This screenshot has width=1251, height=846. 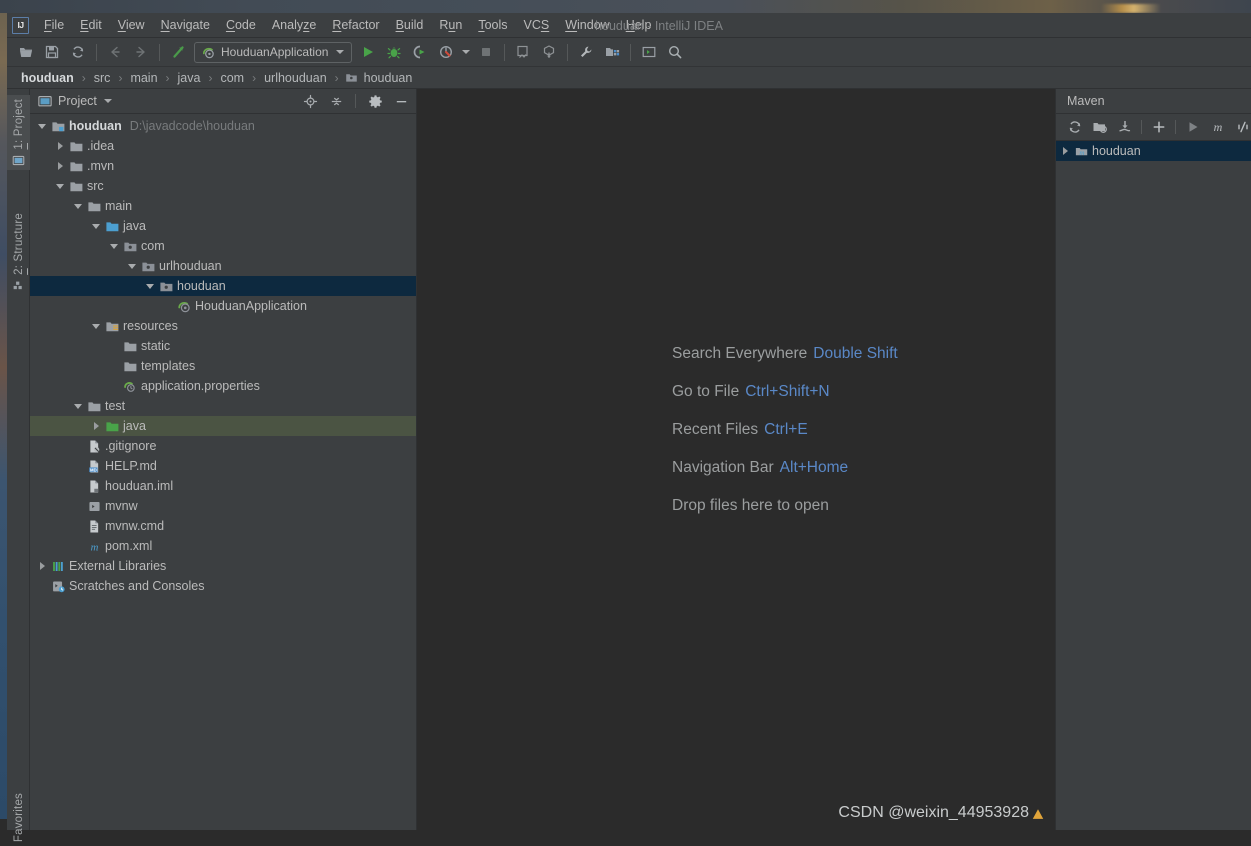 I want to click on terminal-icon, so click(x=649, y=52).